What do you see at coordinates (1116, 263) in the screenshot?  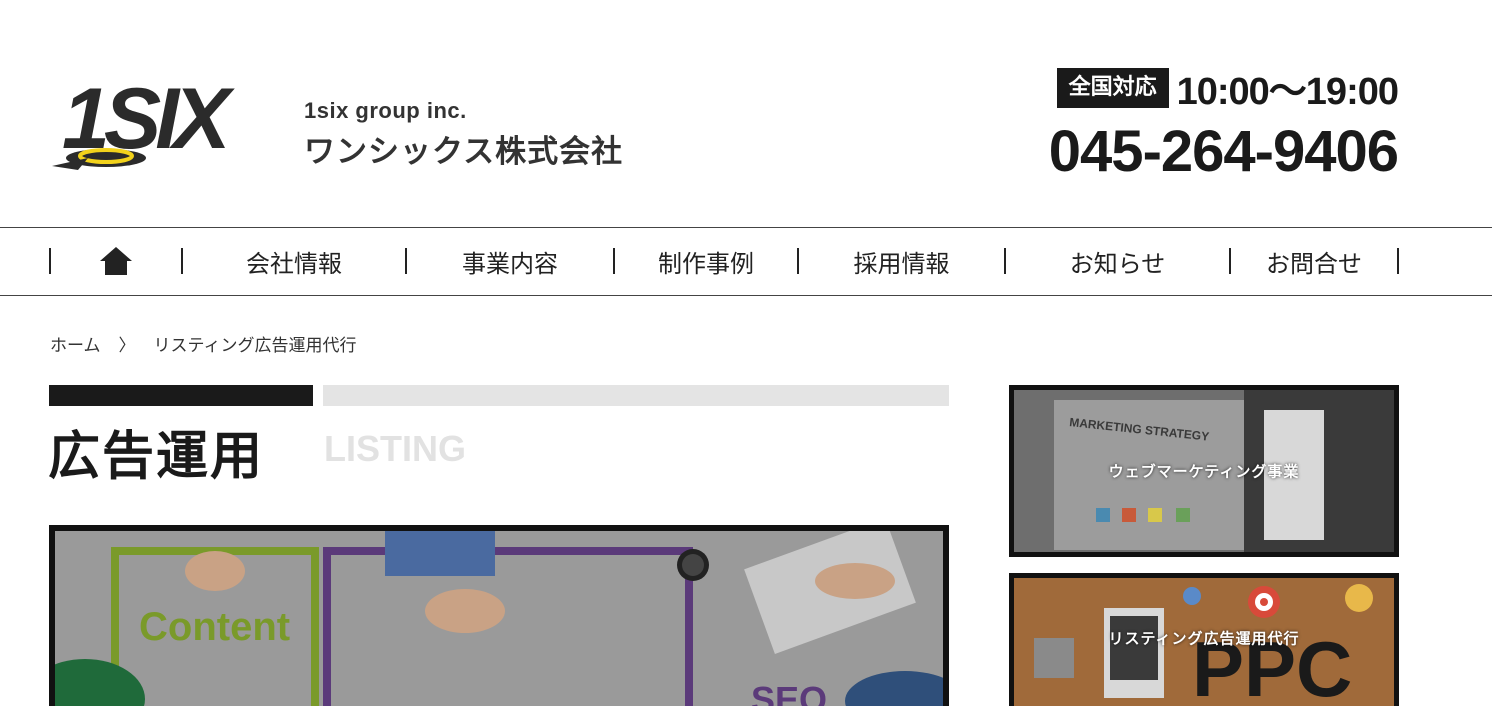 I see `nav-item-news: お知らせ` at bounding box center [1116, 263].